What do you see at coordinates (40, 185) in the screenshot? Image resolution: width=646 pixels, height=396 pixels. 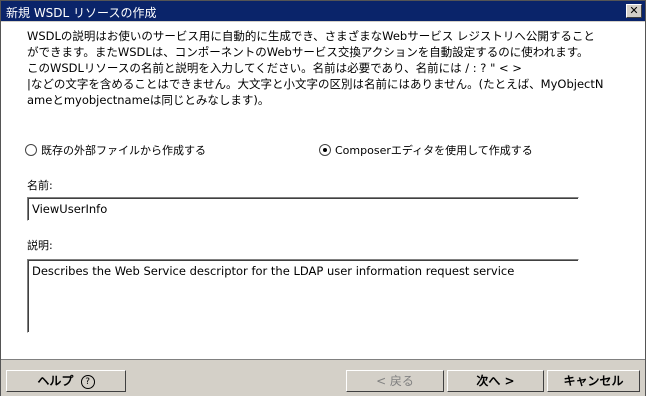 I see `name-label: 名前:` at bounding box center [40, 185].